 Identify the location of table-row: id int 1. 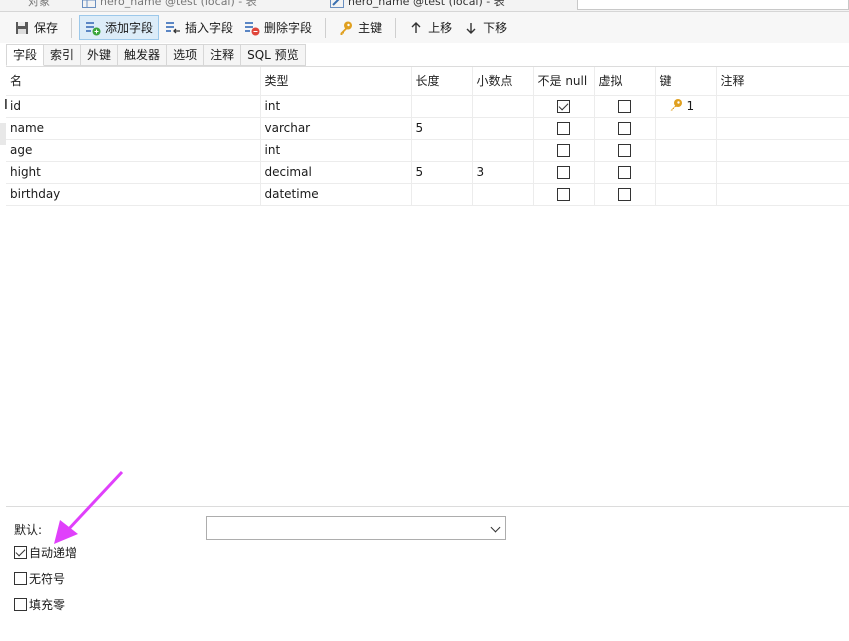
(427, 106).